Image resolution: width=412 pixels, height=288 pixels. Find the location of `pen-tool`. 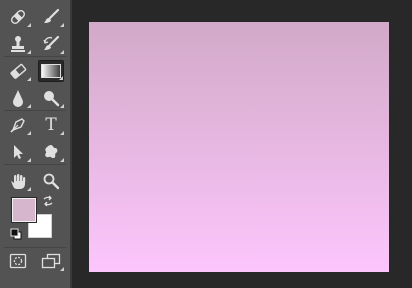

pen-tool is located at coordinates (18, 125).